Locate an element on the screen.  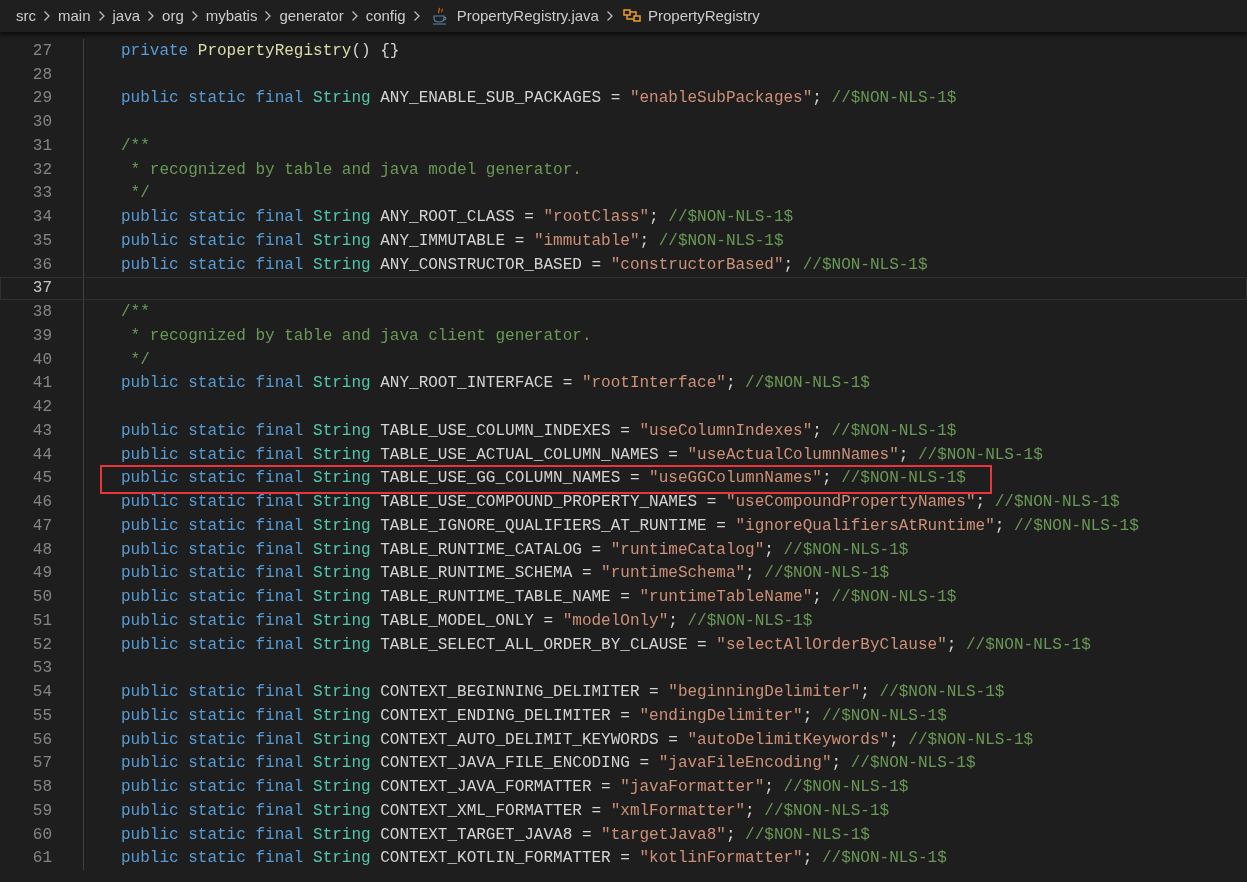
code-line: public static final String ANY_CONSTRUCTOR_BASED = "constructorBased"; //$NON-NLS-1$ is located at coordinates (524, 265).